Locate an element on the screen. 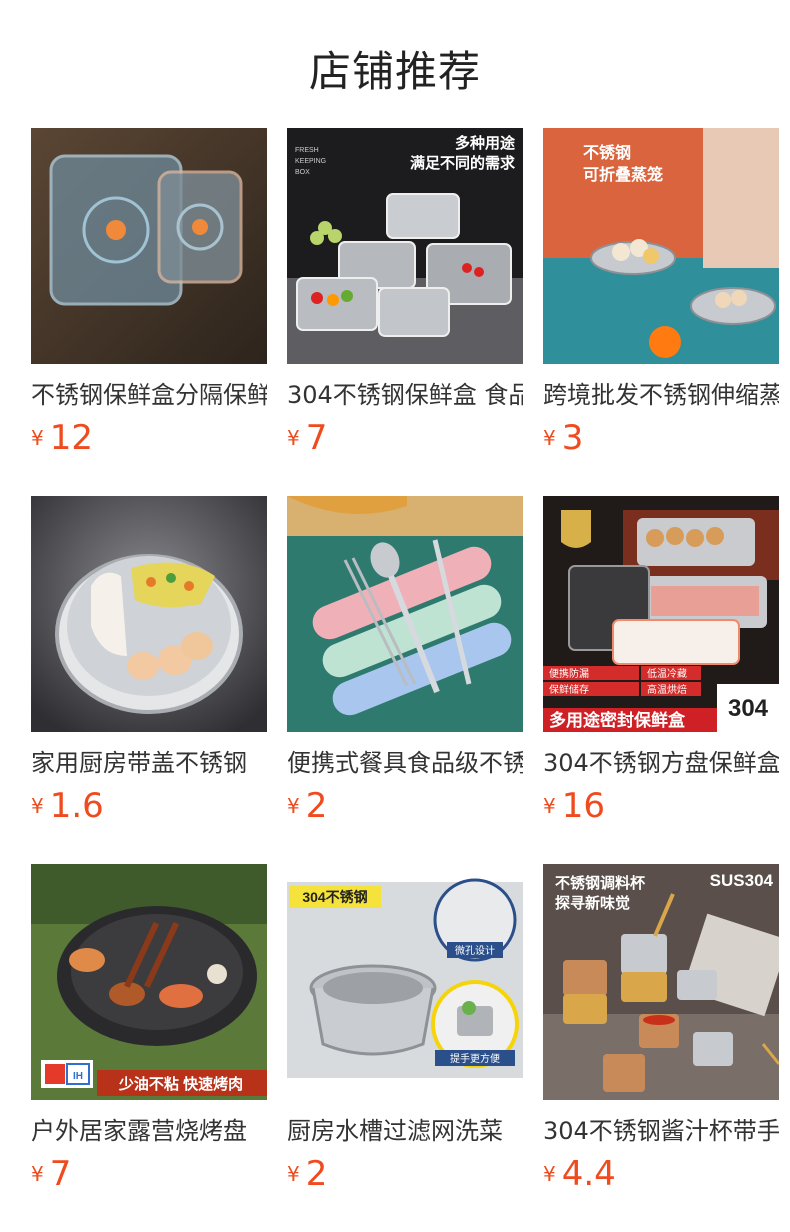 This screenshot has width=790, height=1232. image-caption: 304不锈钢 is located at coordinates (334, 897).